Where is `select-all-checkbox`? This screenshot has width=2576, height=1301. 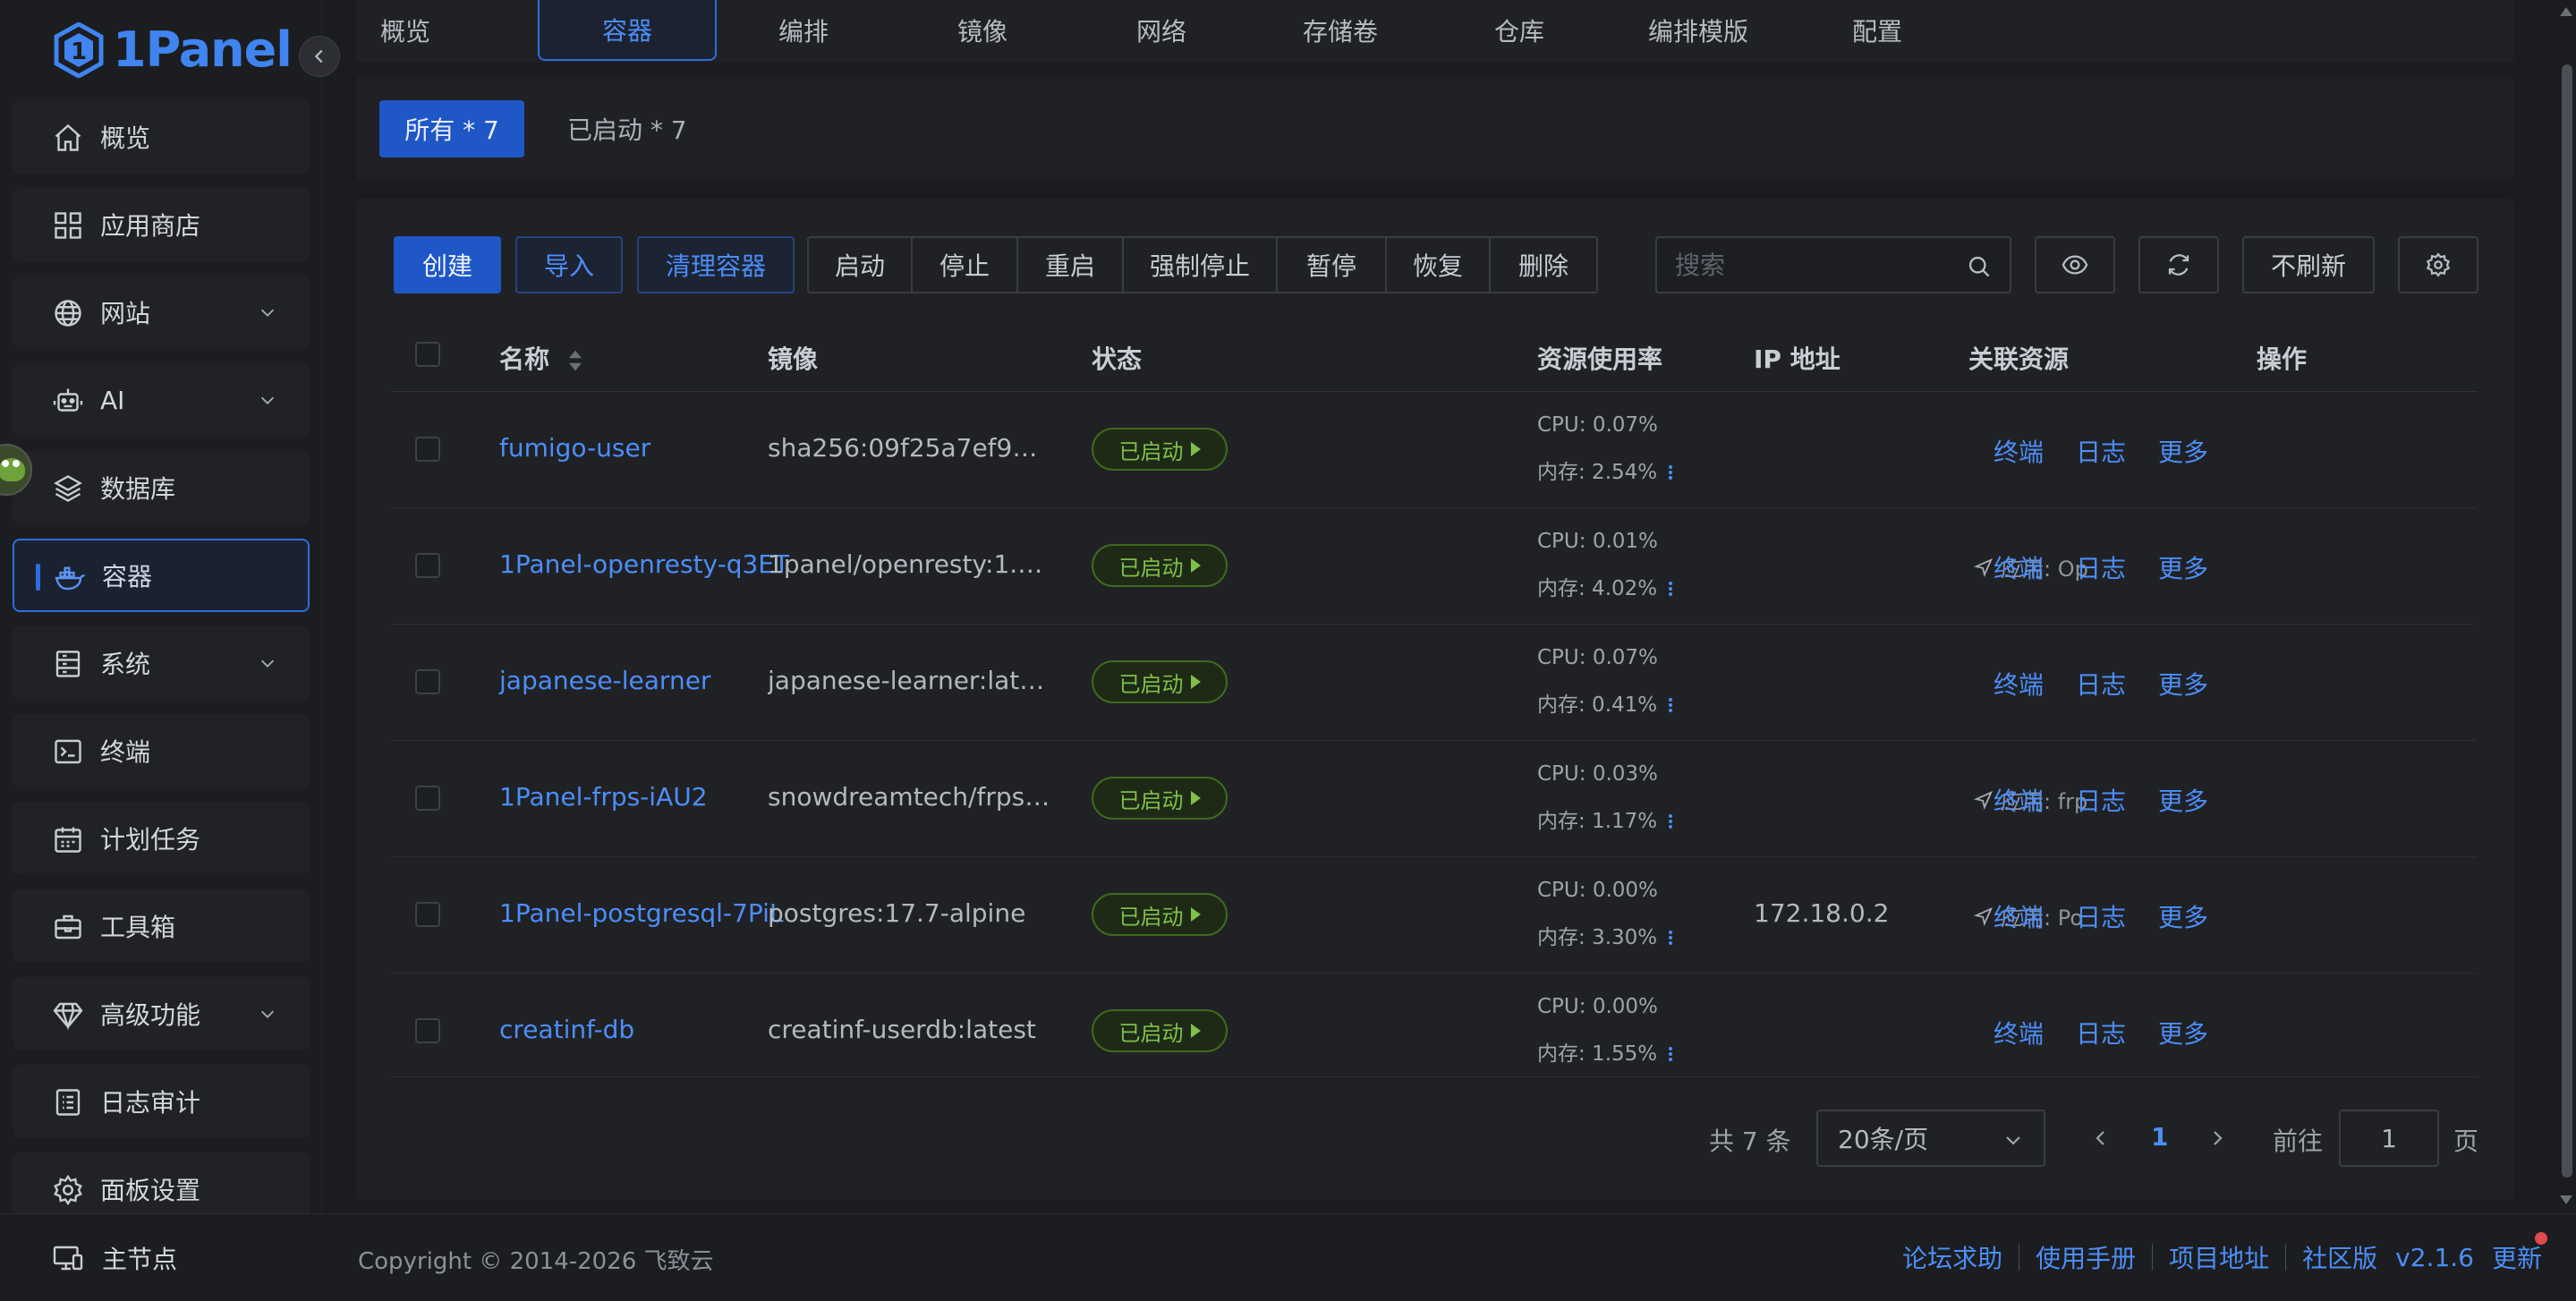 select-all-checkbox is located at coordinates (427, 354).